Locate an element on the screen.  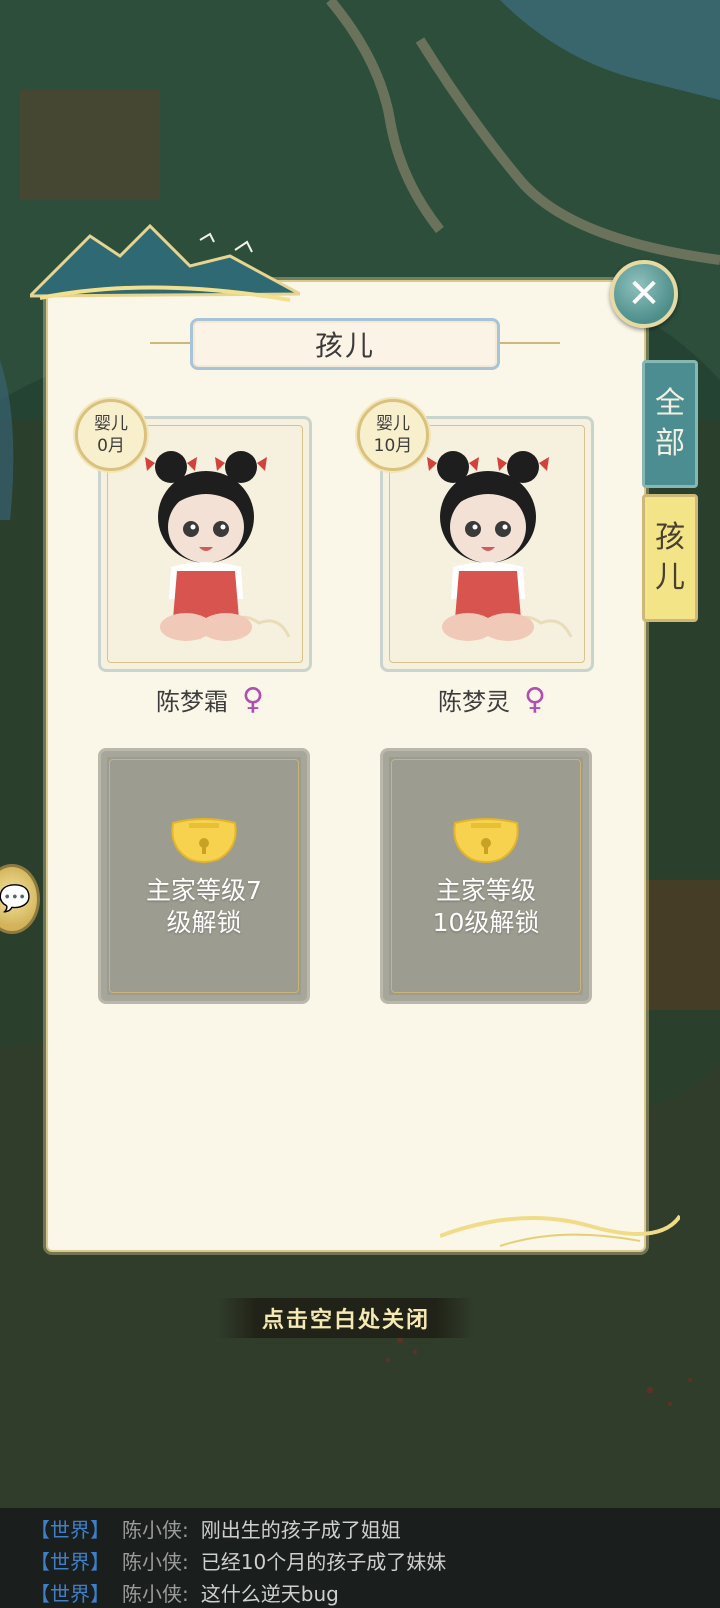
title-ornament-right is located at coordinates (530, 343).